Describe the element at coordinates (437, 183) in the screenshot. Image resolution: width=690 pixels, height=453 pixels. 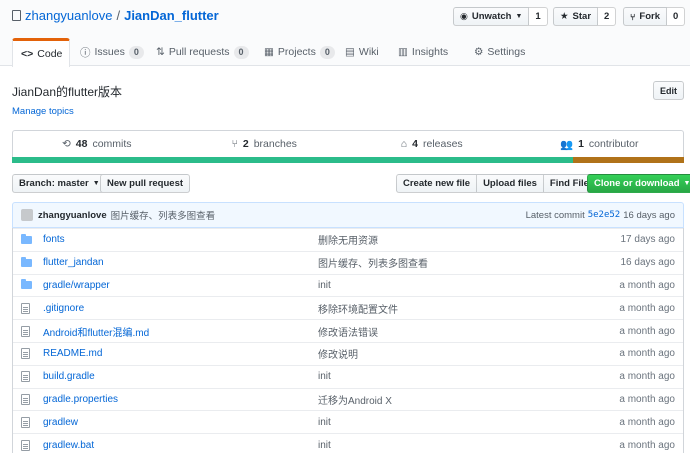
I see `create-new-file-button: Create new file` at that location.